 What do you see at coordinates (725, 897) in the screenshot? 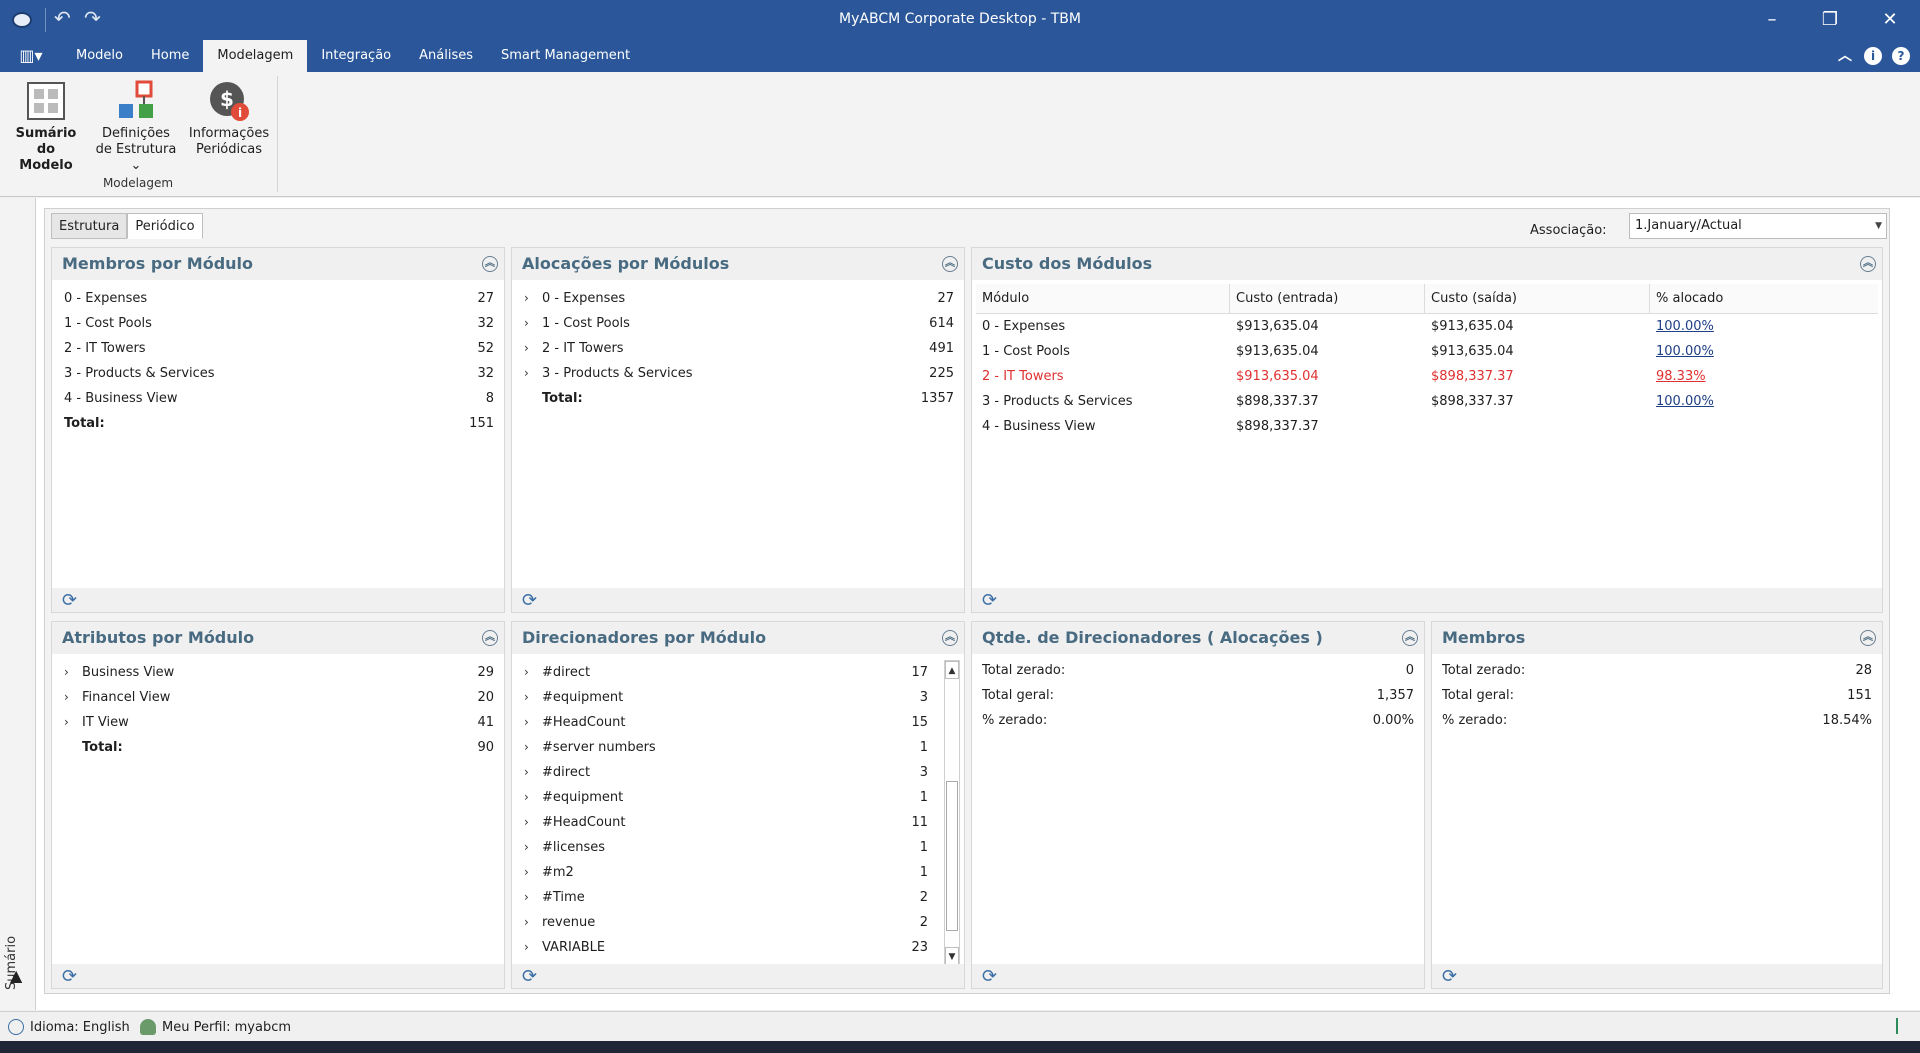
I see `list-item: › #Time 2` at bounding box center [725, 897].